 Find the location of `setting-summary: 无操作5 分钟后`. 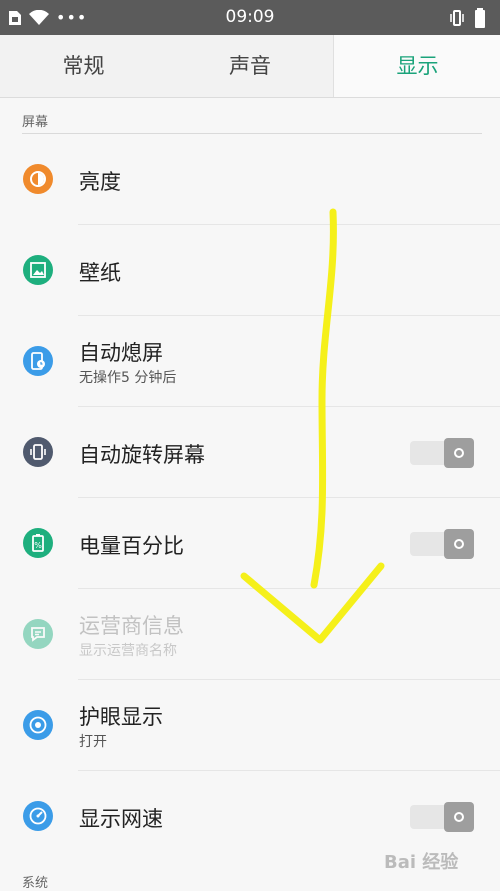

setting-summary: 无操作5 分钟后 is located at coordinates (128, 378).